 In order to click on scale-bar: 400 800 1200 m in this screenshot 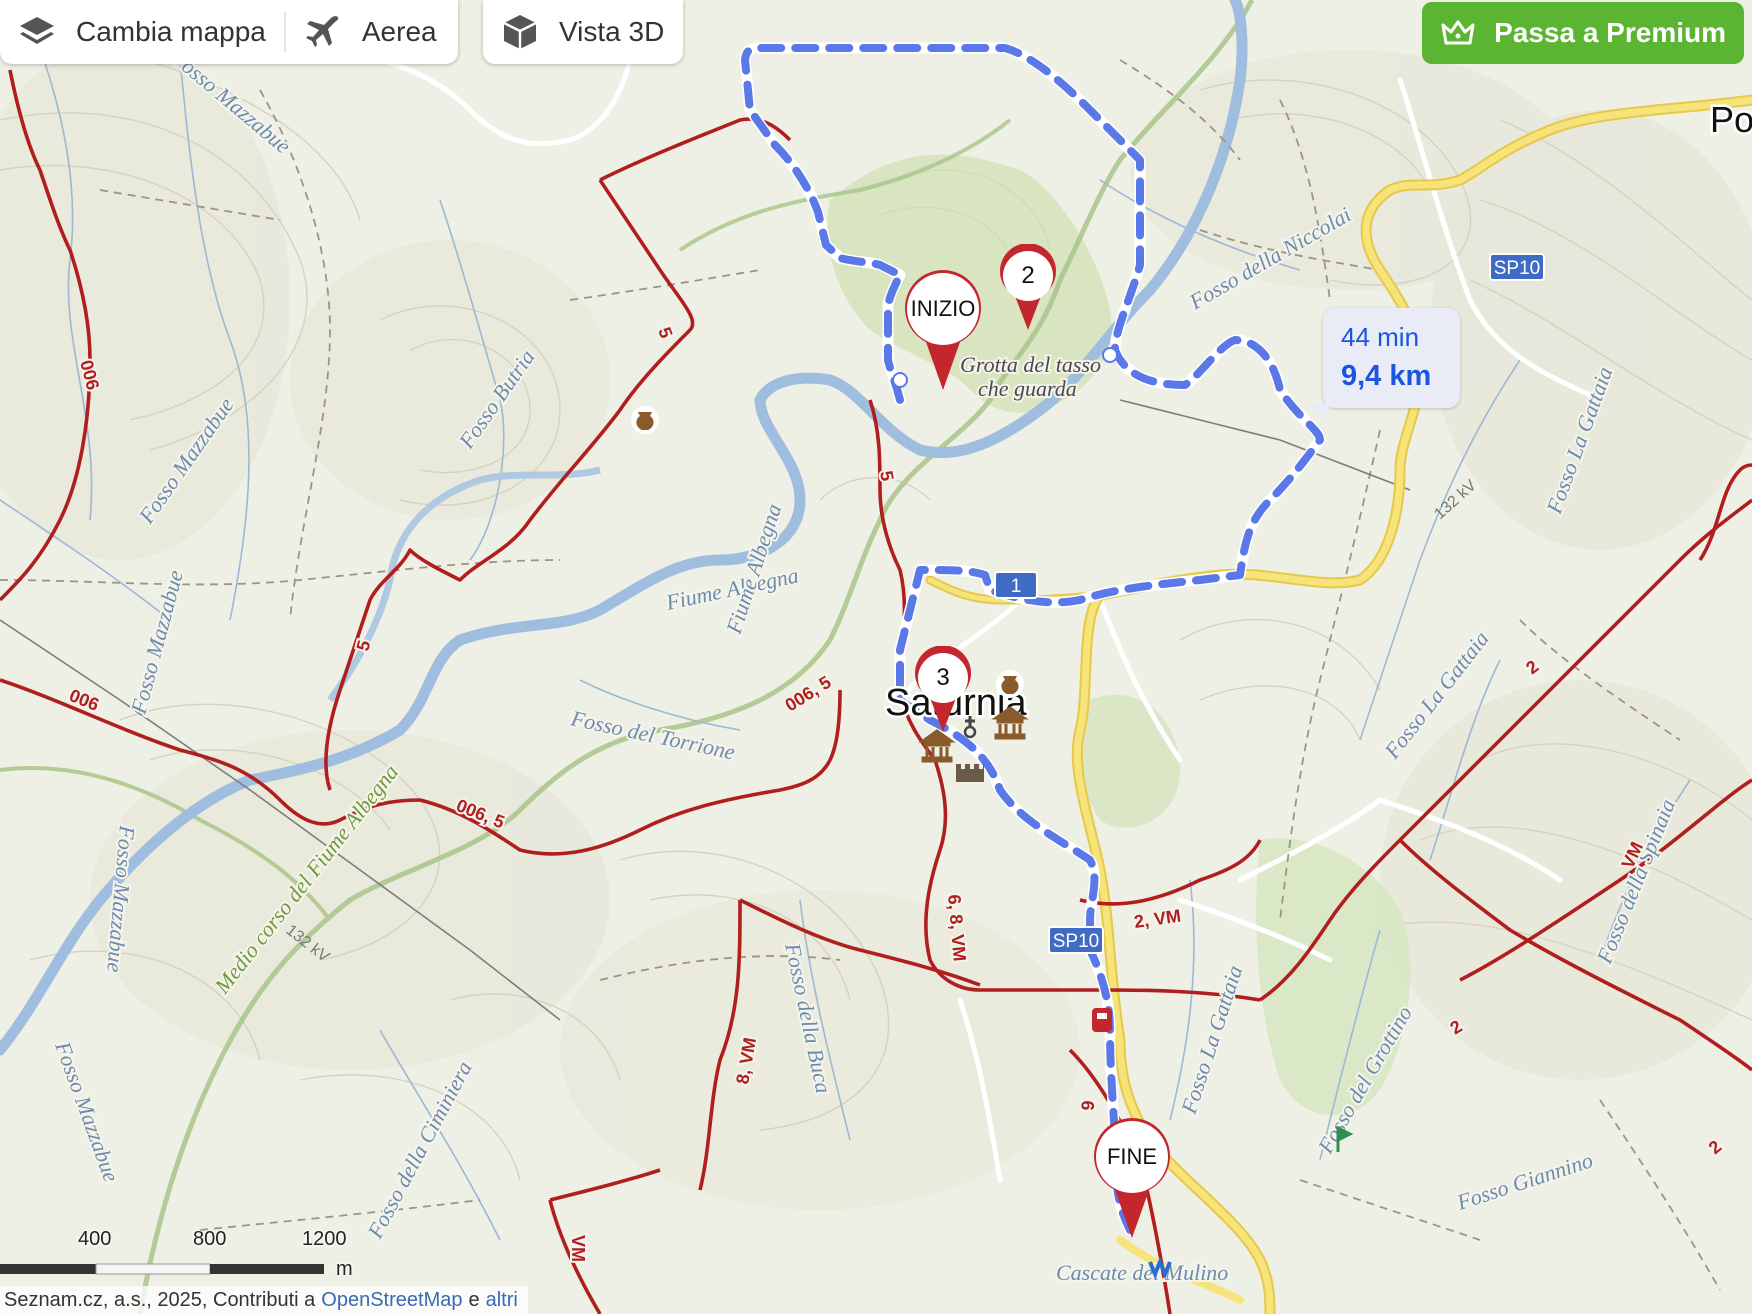, I will do `click(180, 1254)`.